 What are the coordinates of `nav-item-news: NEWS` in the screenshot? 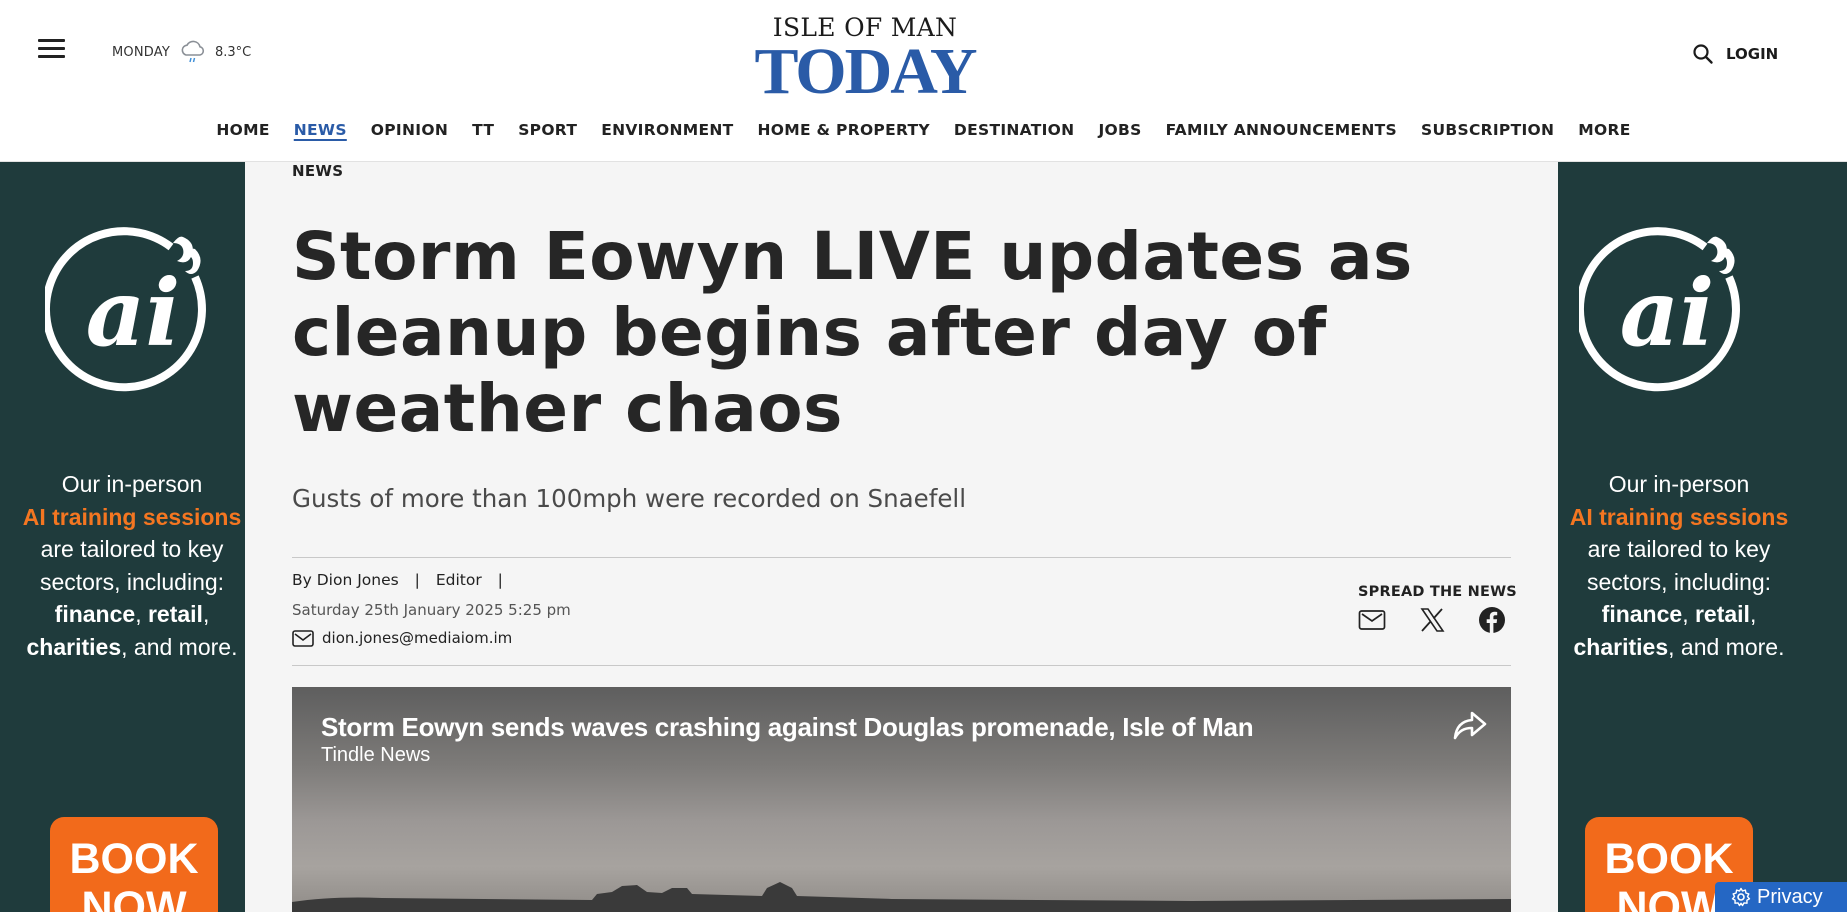 It's located at (320, 130).